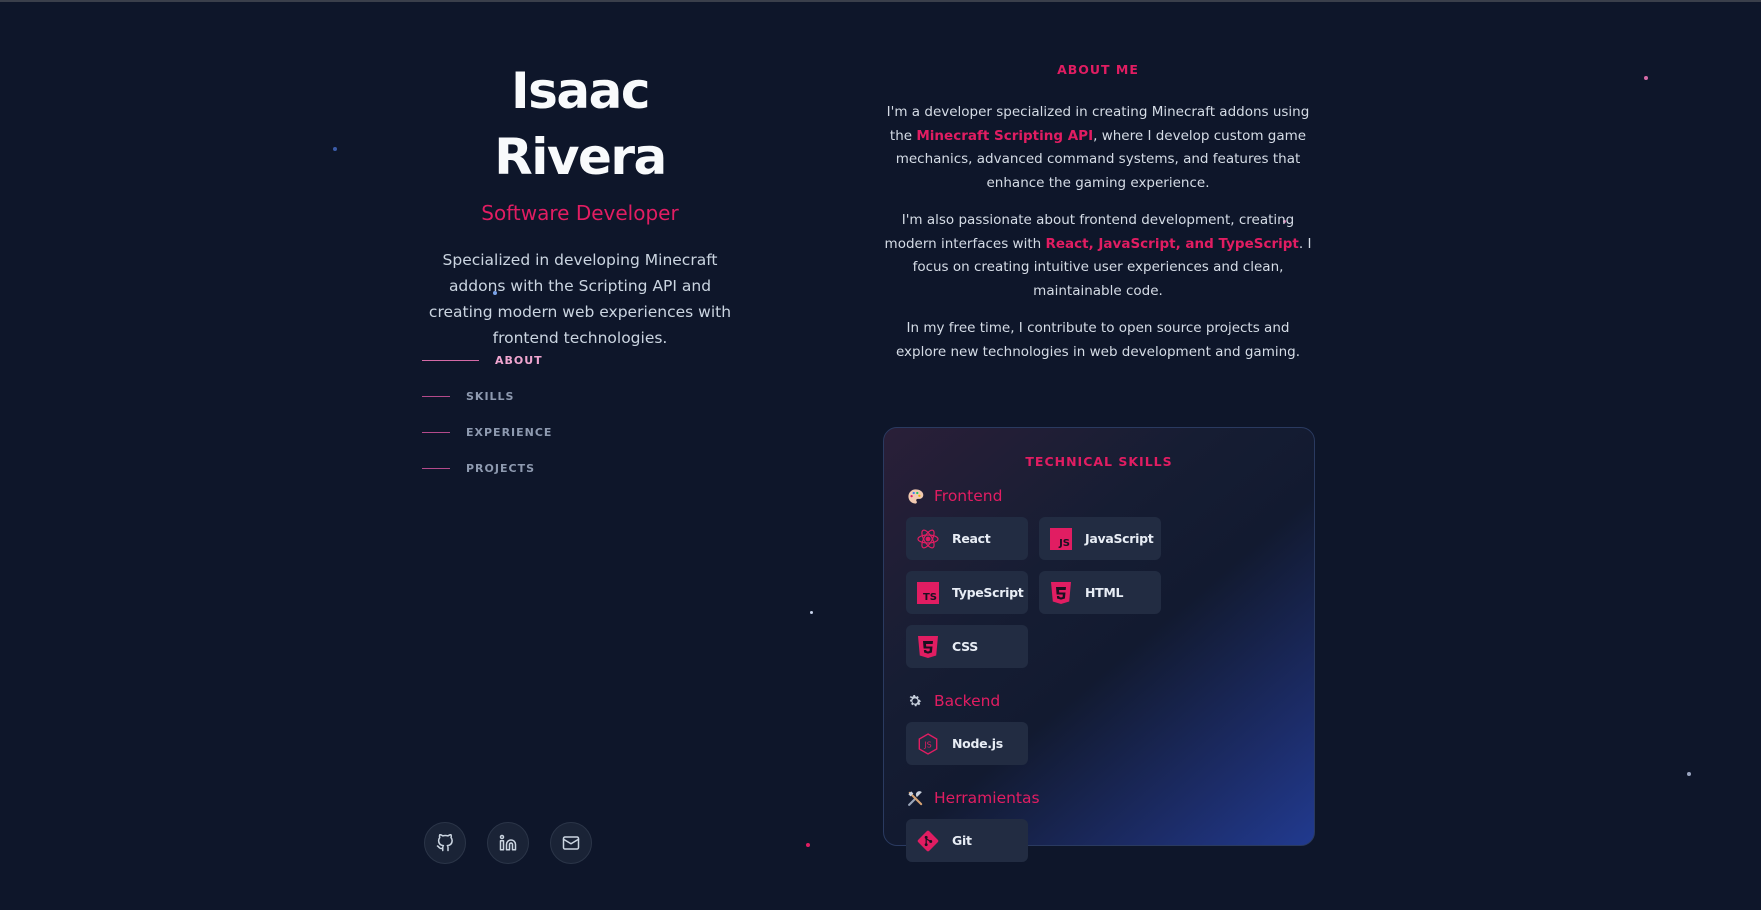 The width and height of the screenshot is (1761, 910). I want to click on skill-chip-list: Git, so click(1099, 840).